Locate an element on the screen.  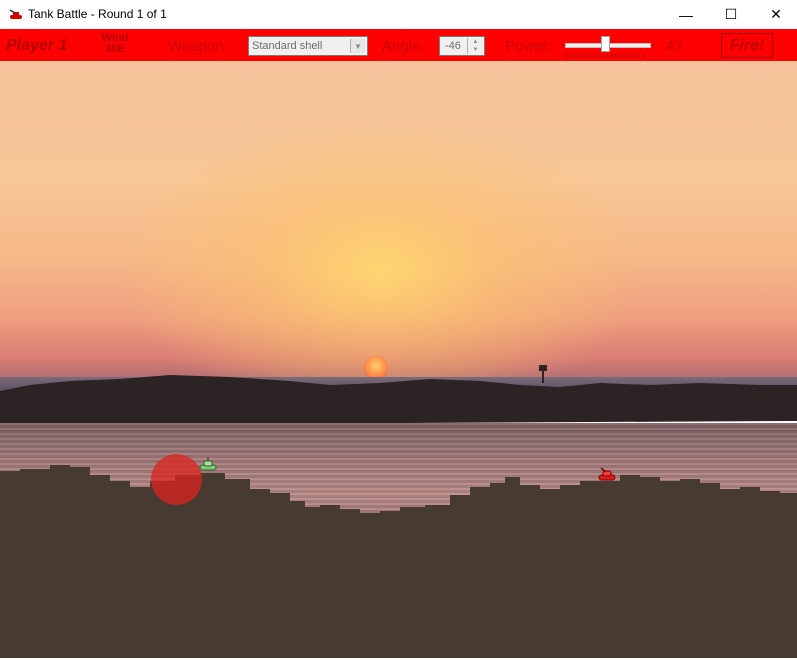
close-button: ✕ is located at coordinates (775, 14).